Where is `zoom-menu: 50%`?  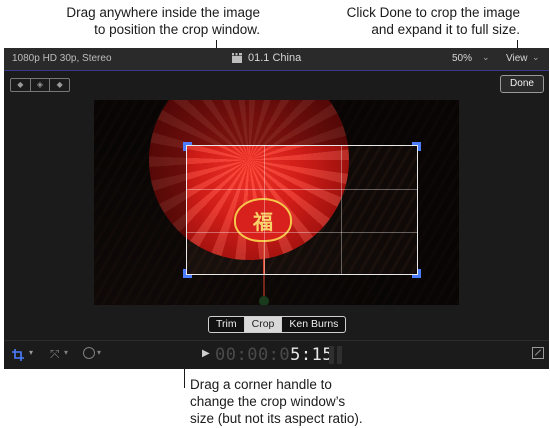 zoom-menu: 50% is located at coordinates (462, 58).